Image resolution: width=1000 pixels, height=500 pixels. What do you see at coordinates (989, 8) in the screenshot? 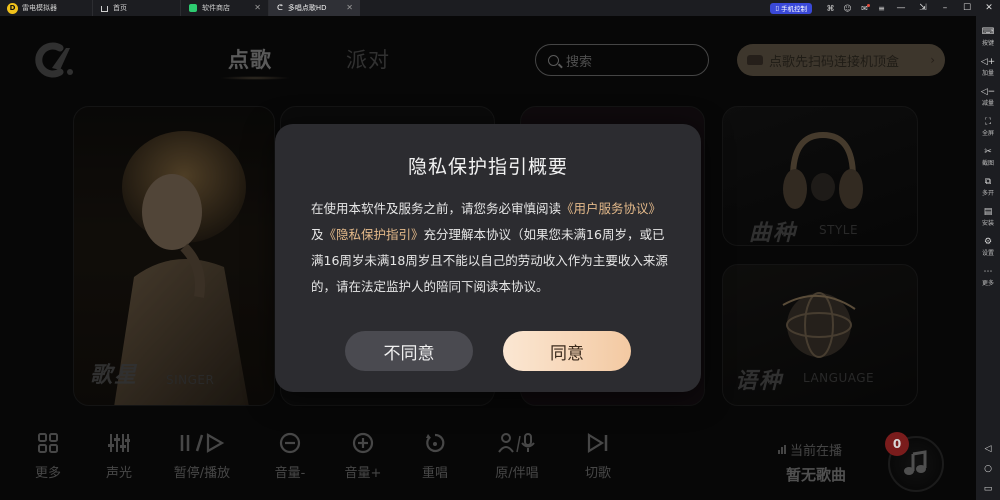
I see `close-button: ✕` at bounding box center [989, 8].